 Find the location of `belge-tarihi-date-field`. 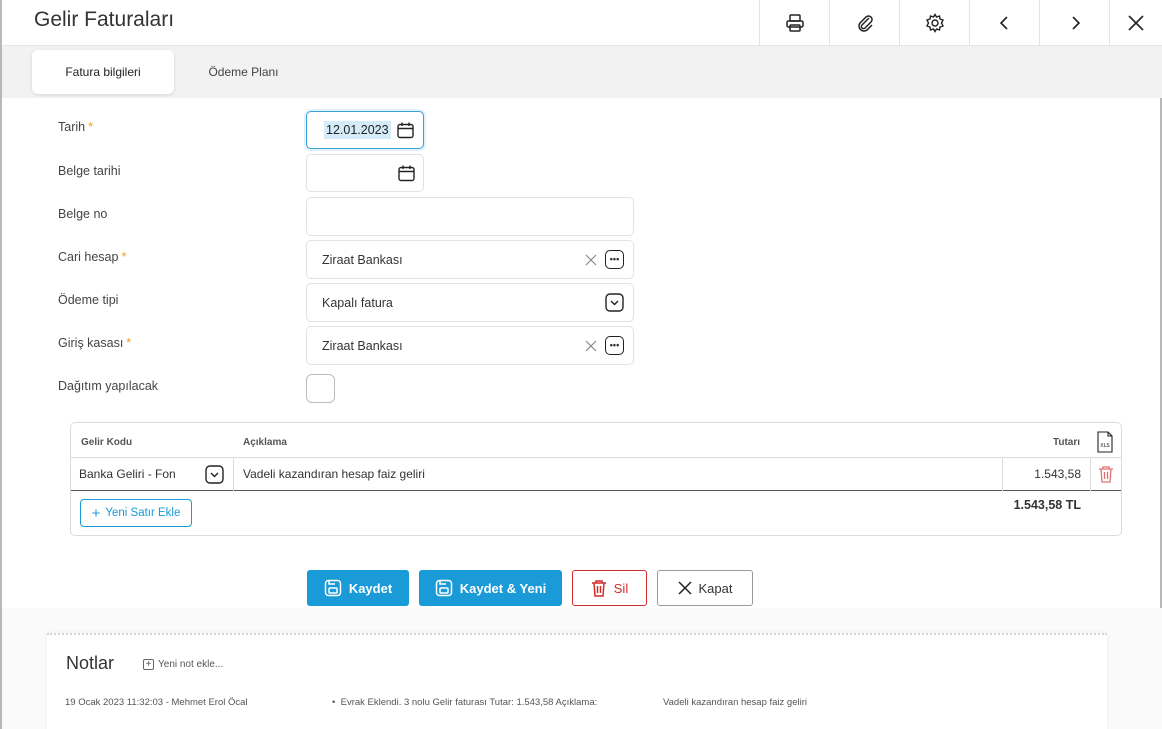

belge-tarihi-date-field is located at coordinates (365, 173).